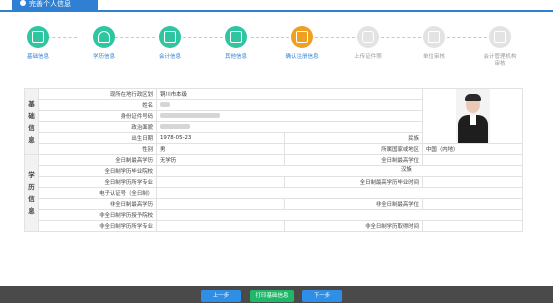 The image size is (553, 303). Describe the element at coordinates (473, 182) in the screenshot. I see `ft-grad-time-value` at that location.